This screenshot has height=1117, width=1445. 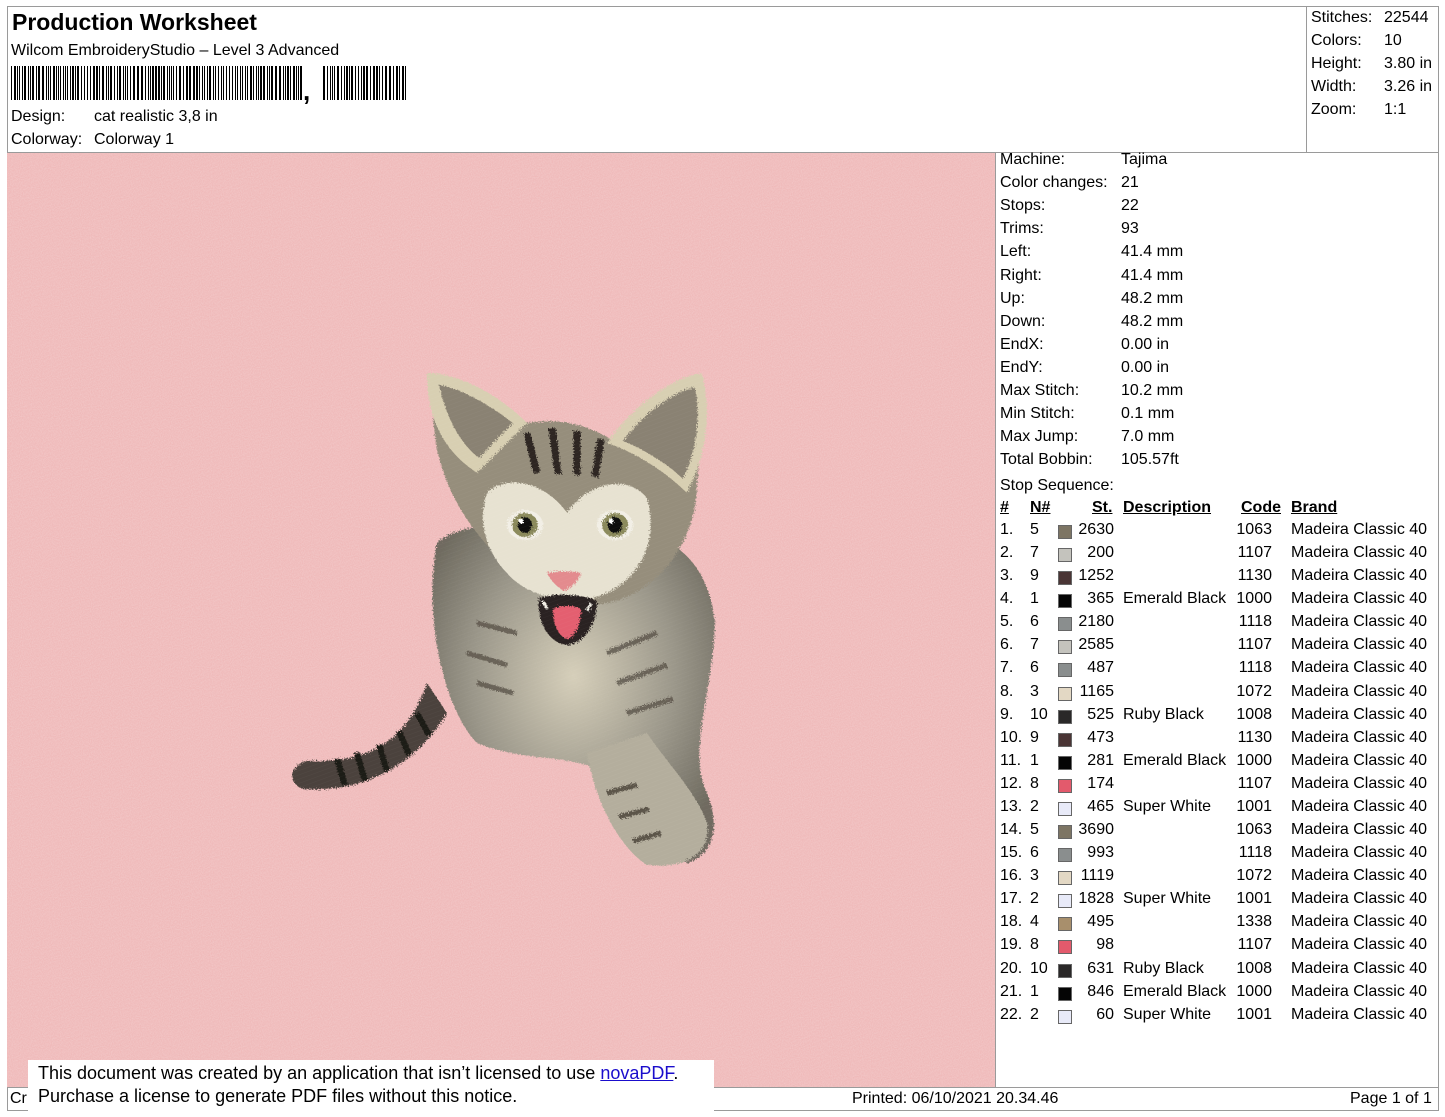 What do you see at coordinates (676, 1073) in the screenshot?
I see `notice-period: .` at bounding box center [676, 1073].